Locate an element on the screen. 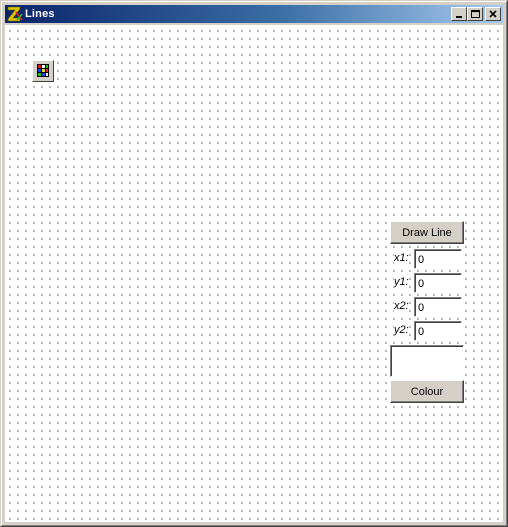 The width and height of the screenshot is (508, 527). y2-field is located at coordinates (438, 331).